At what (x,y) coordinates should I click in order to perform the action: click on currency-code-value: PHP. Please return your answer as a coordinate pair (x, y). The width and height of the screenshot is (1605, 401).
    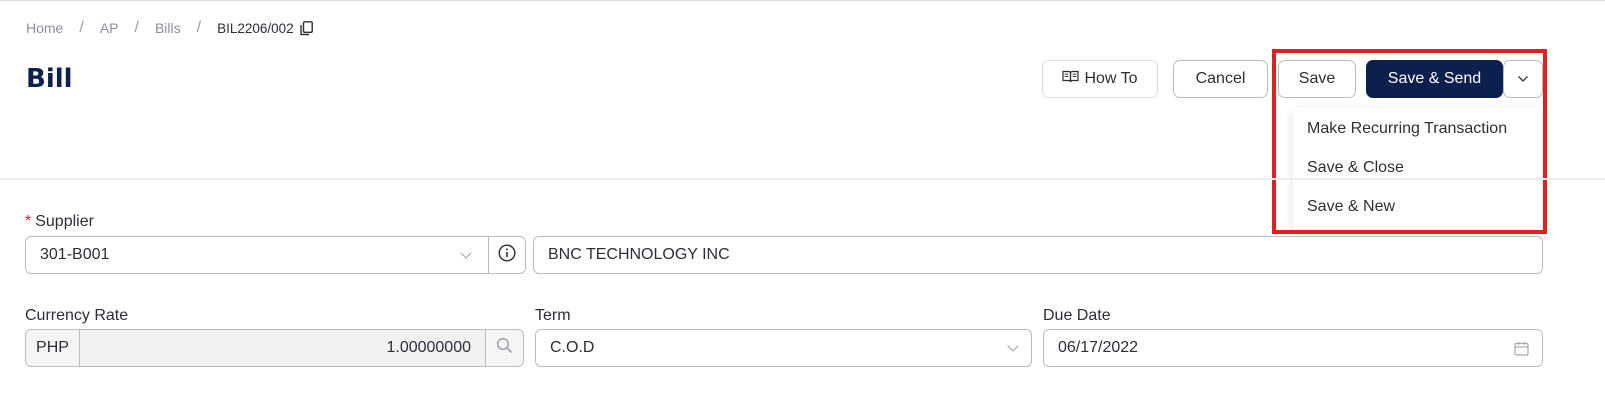
    Looking at the image, I should click on (52, 347).